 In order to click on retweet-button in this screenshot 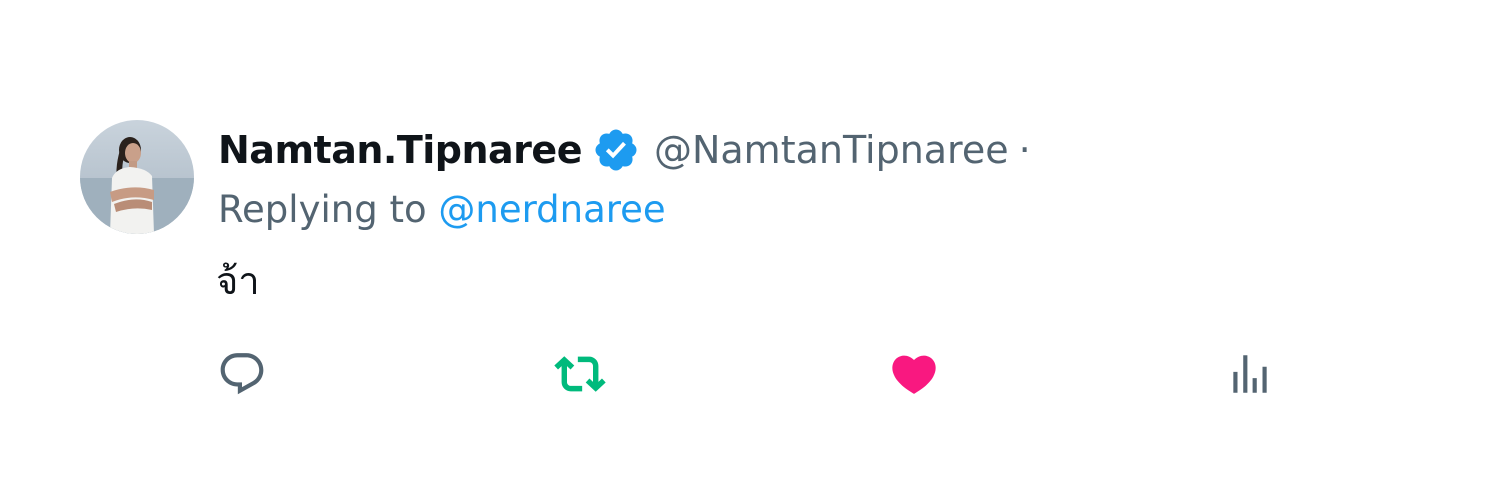, I will do `click(580, 374)`.